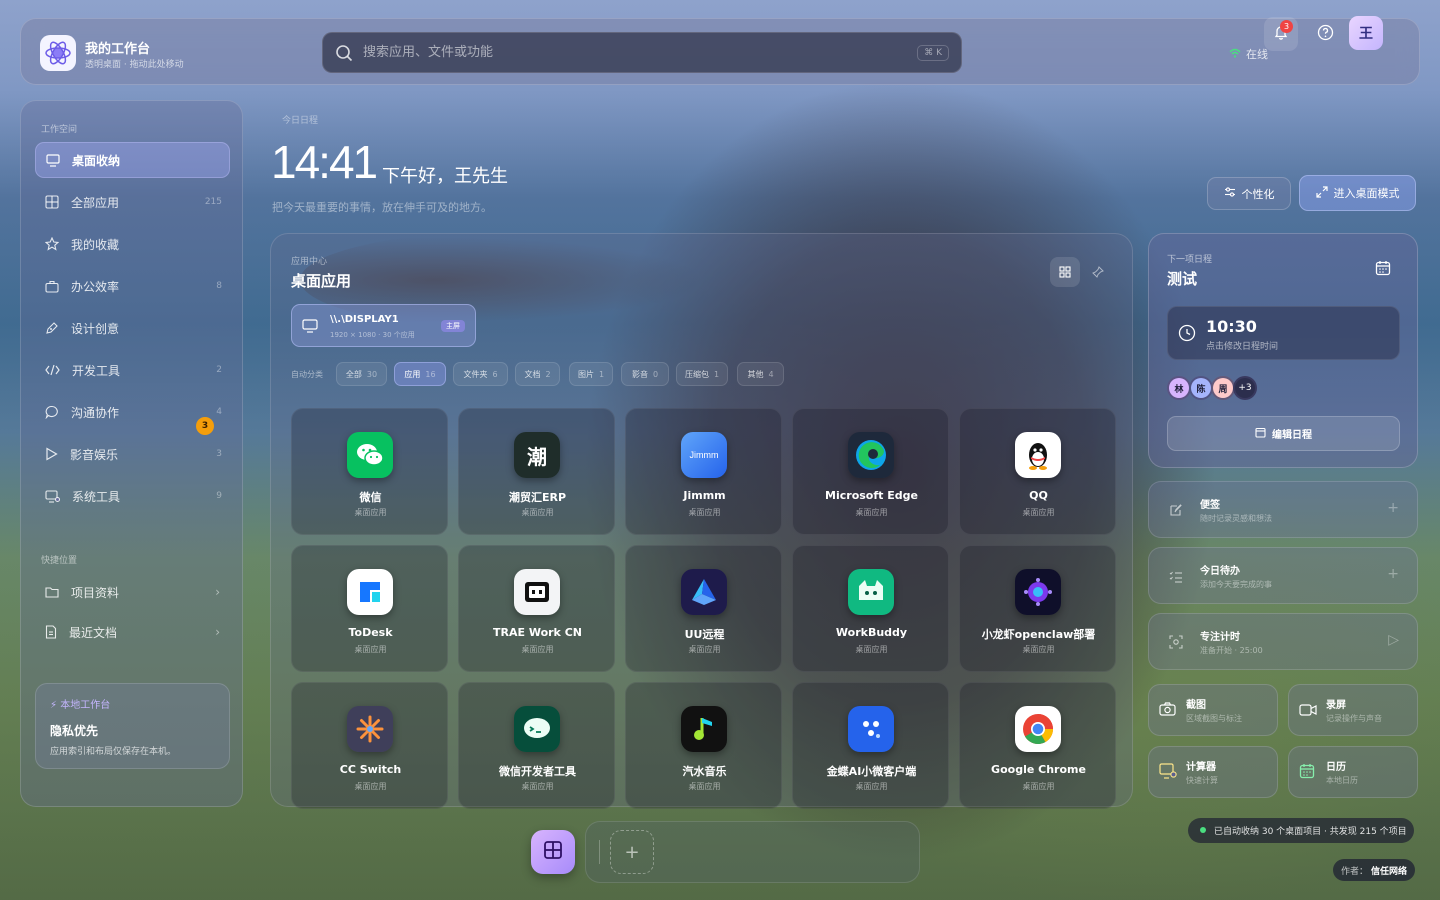 The width and height of the screenshot is (1440, 900). What do you see at coordinates (132, 632) in the screenshot?
I see `quick-location-item: 最近文档 ›` at bounding box center [132, 632].